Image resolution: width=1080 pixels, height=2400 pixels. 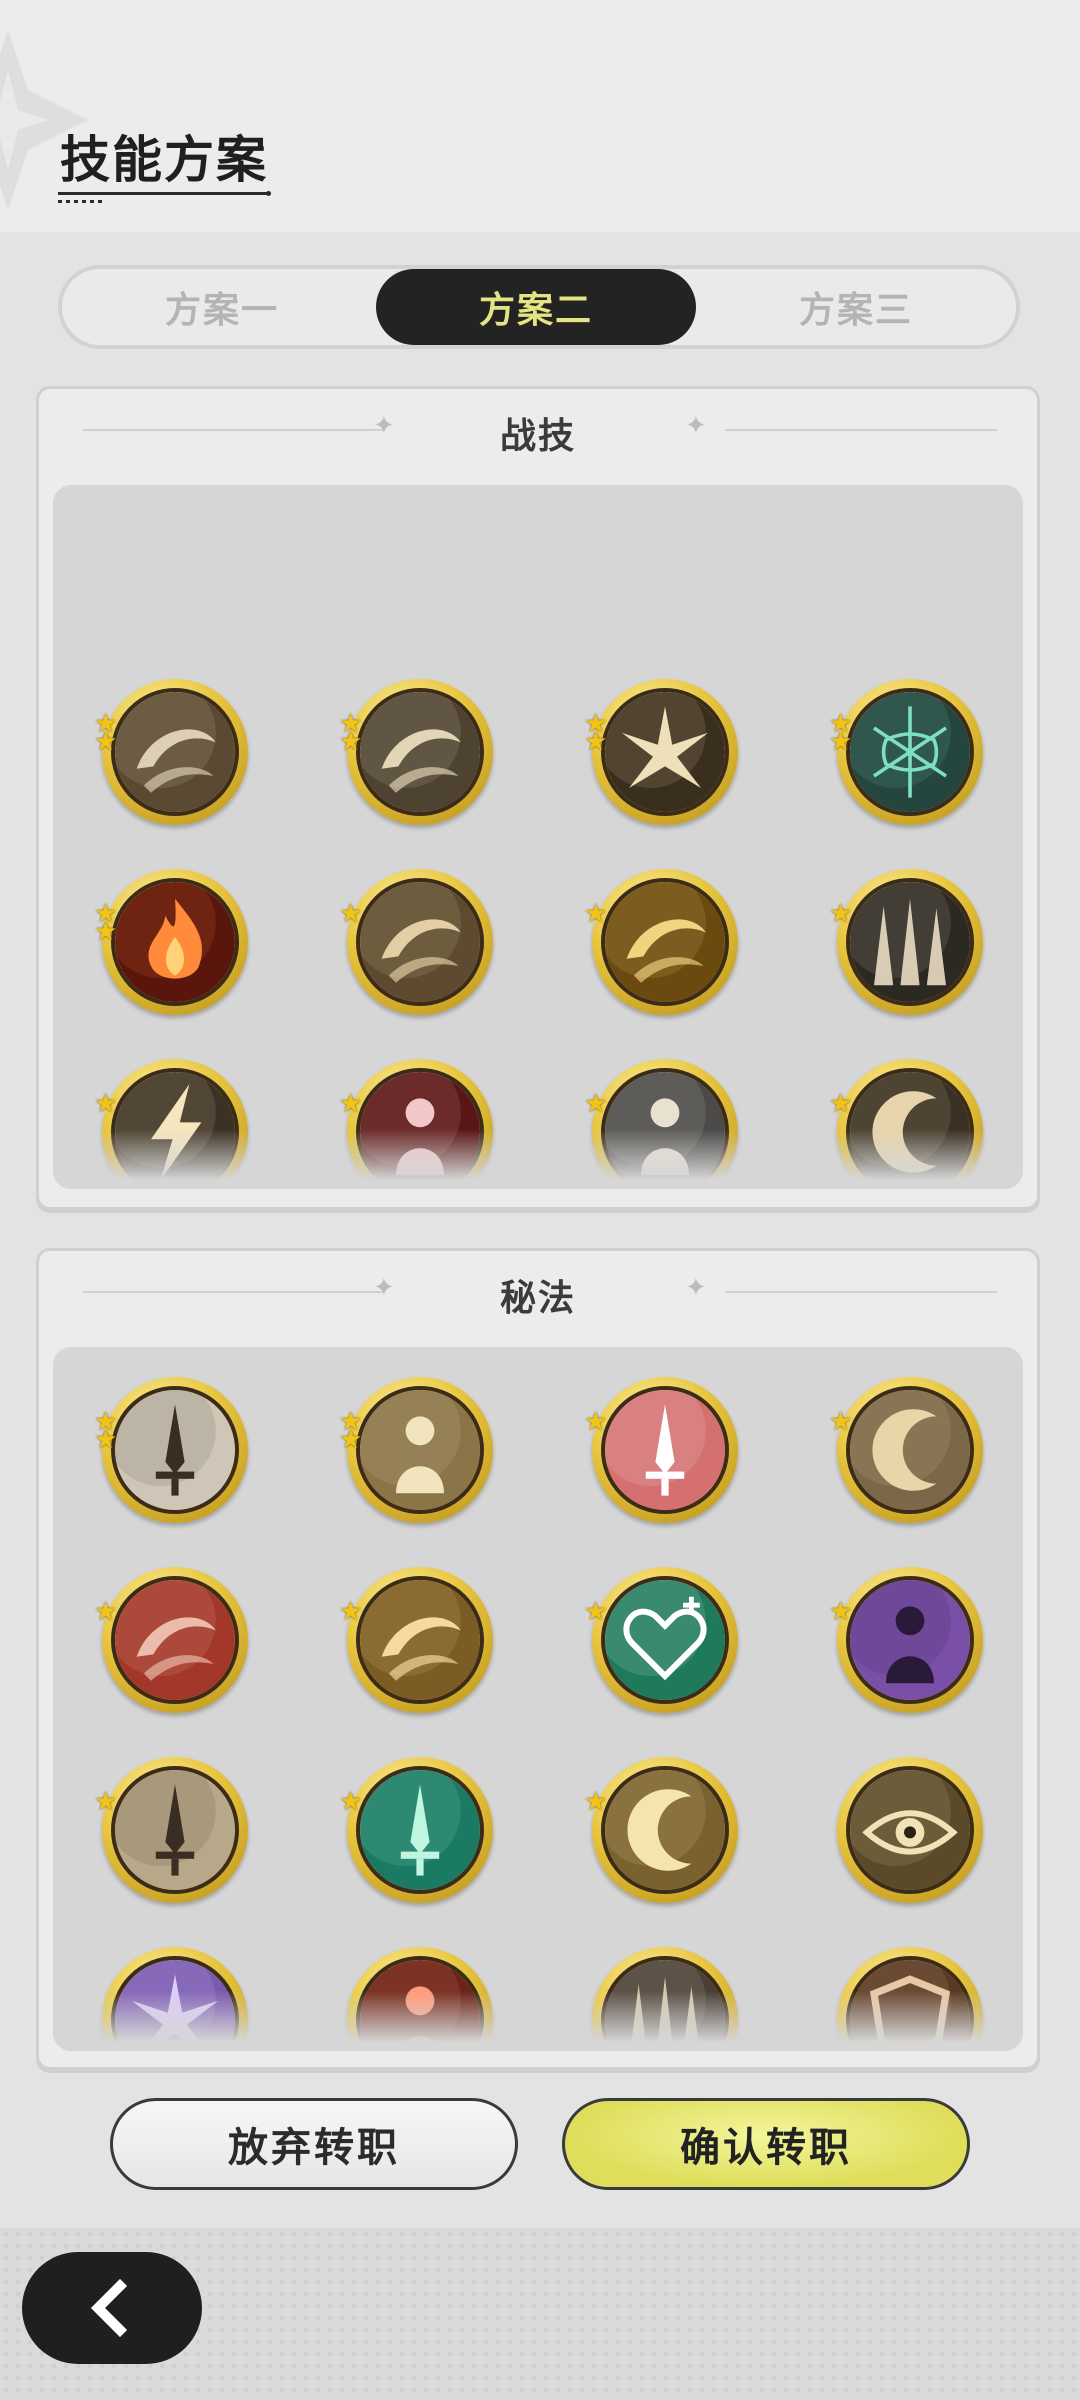 I want to click on armor-icon, so click(x=420, y=1450).